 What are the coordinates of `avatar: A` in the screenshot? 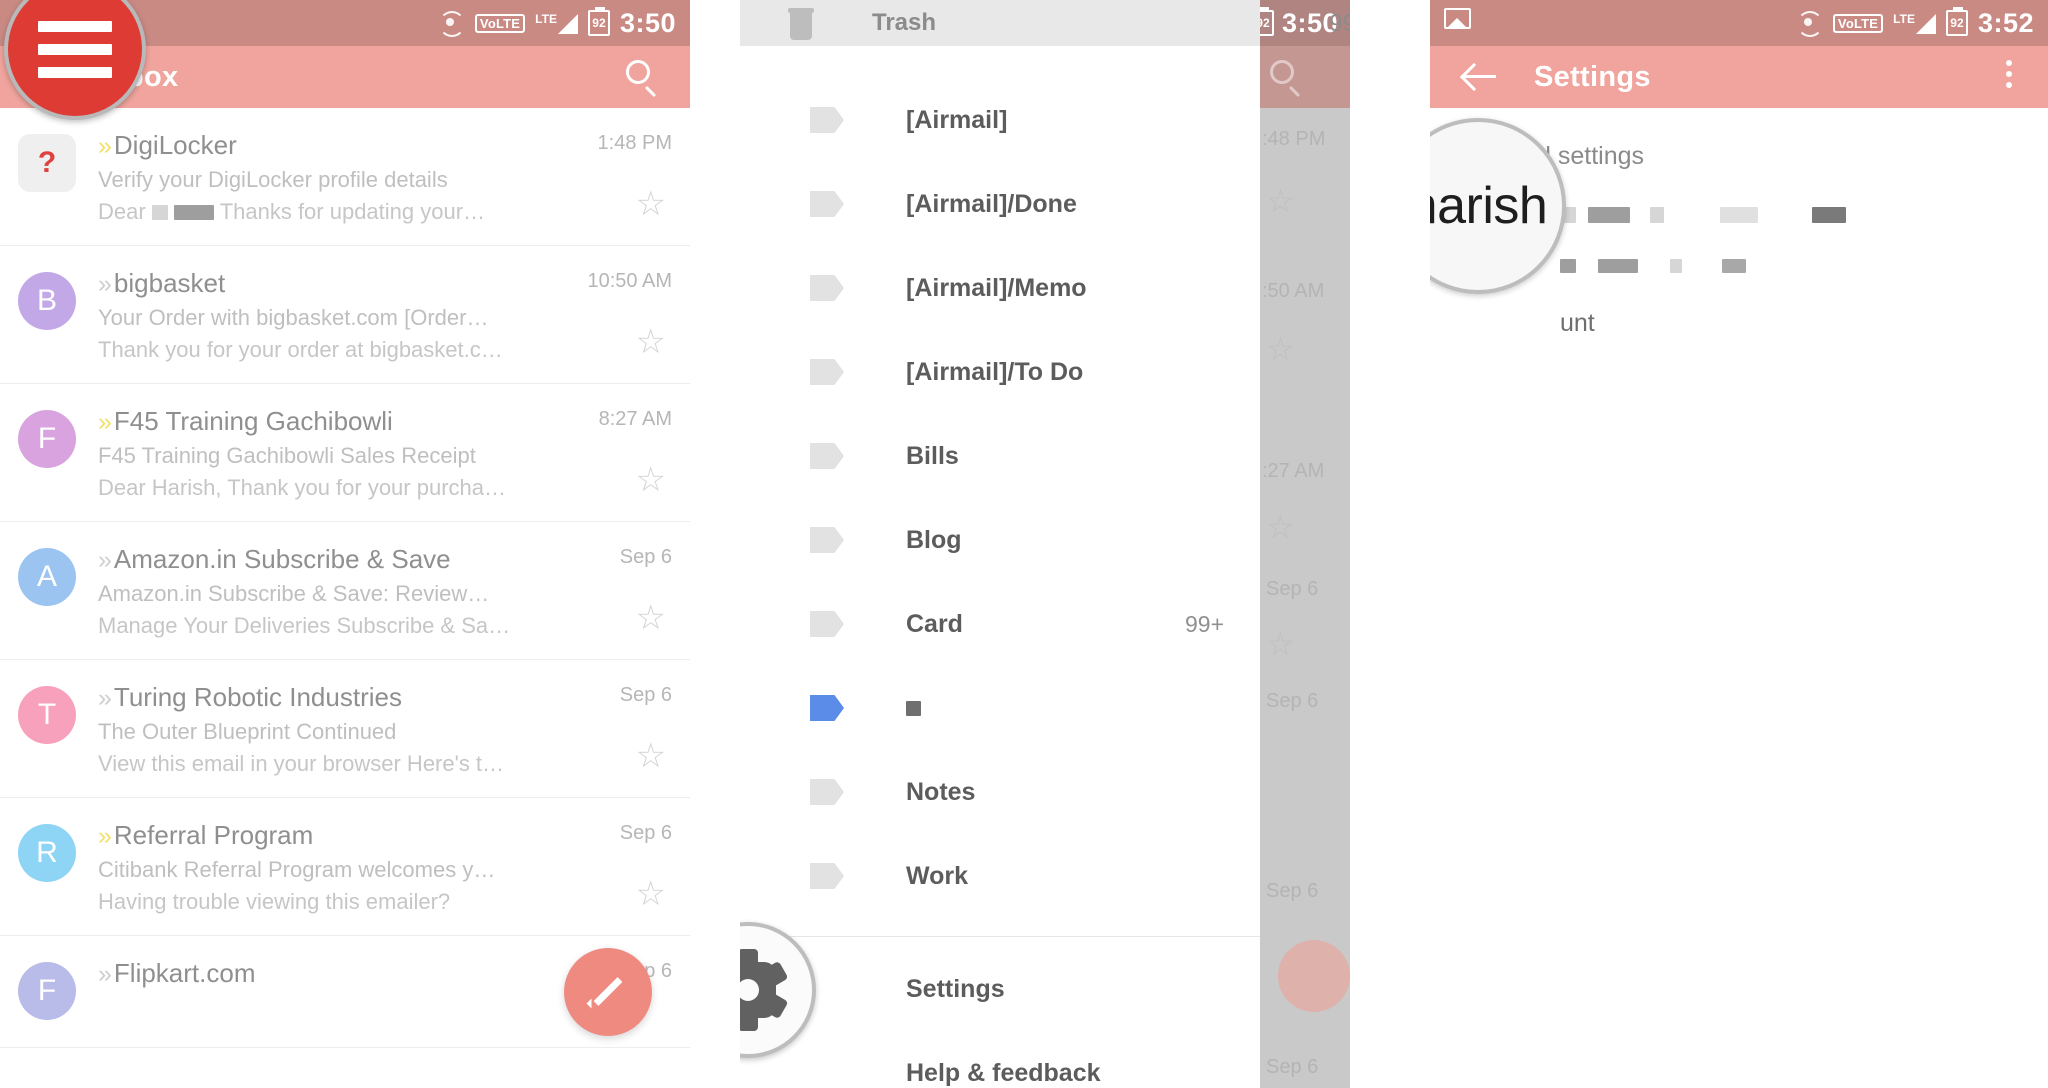 It's located at (47, 577).